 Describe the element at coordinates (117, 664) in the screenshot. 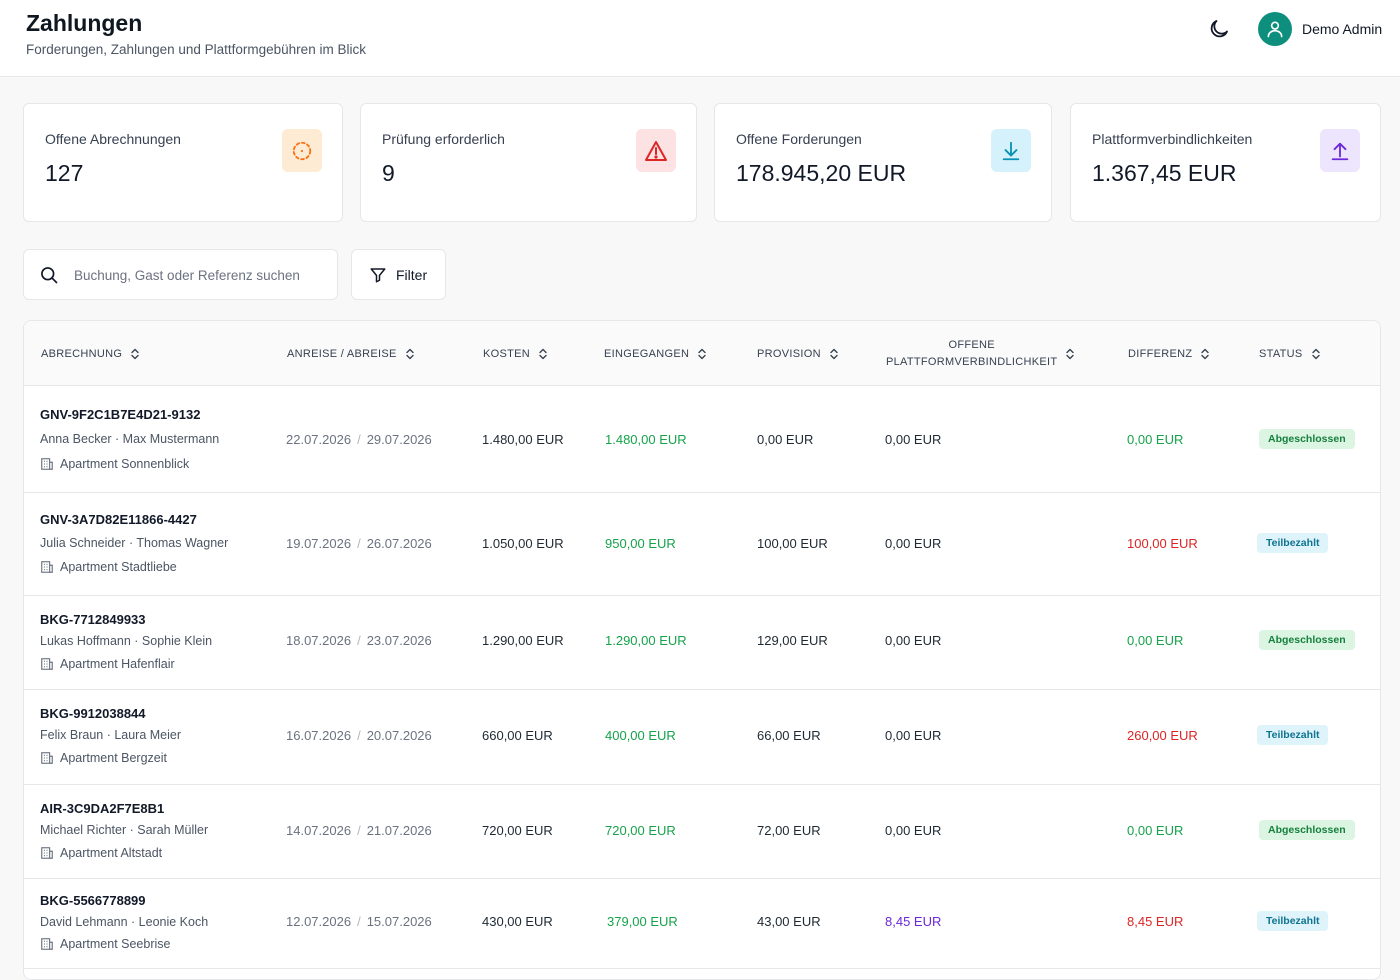

I see `apartment-name: Apartment Hafenflair` at that location.